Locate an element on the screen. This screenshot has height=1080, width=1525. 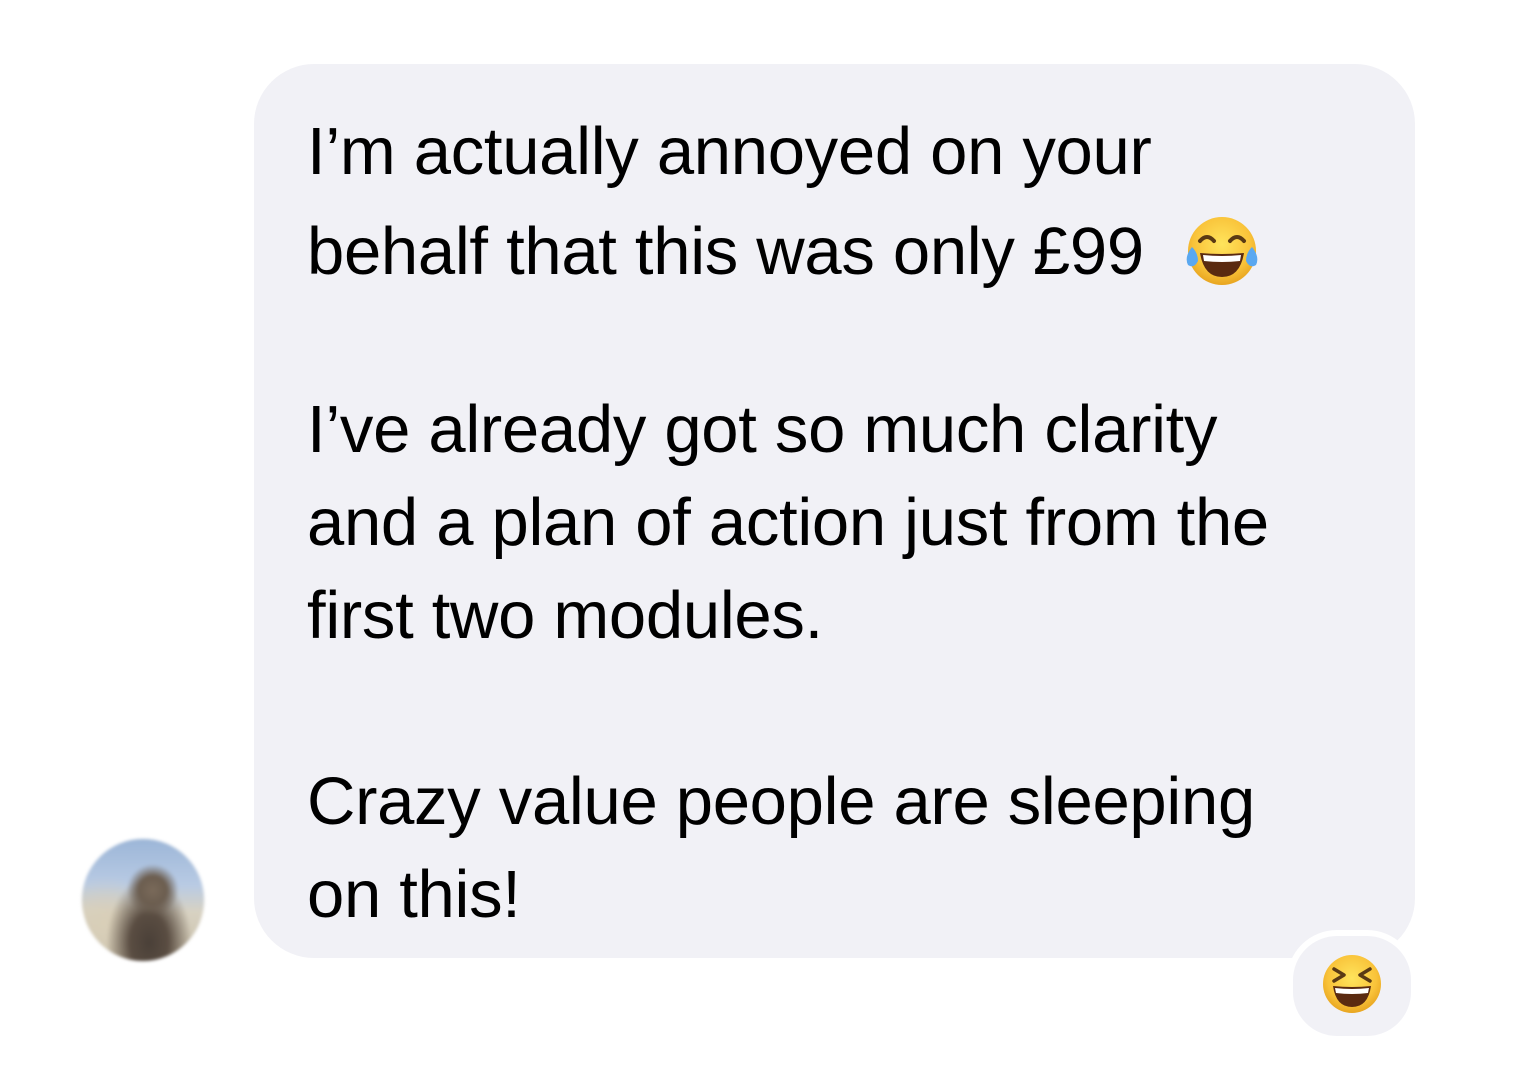
message-line: on this! is located at coordinates (414, 894).